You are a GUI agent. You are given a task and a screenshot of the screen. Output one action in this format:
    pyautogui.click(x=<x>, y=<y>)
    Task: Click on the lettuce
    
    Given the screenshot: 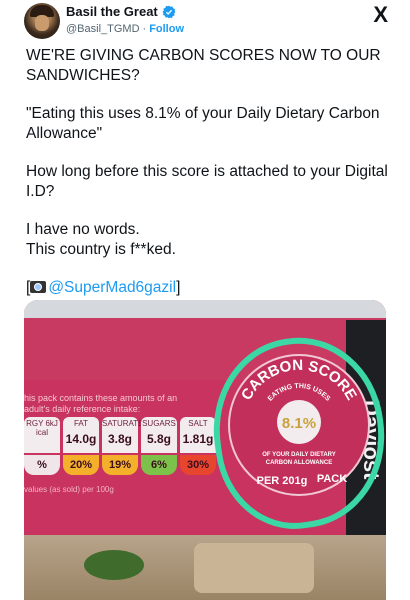 What is the action you would take?
    pyautogui.click(x=114, y=565)
    